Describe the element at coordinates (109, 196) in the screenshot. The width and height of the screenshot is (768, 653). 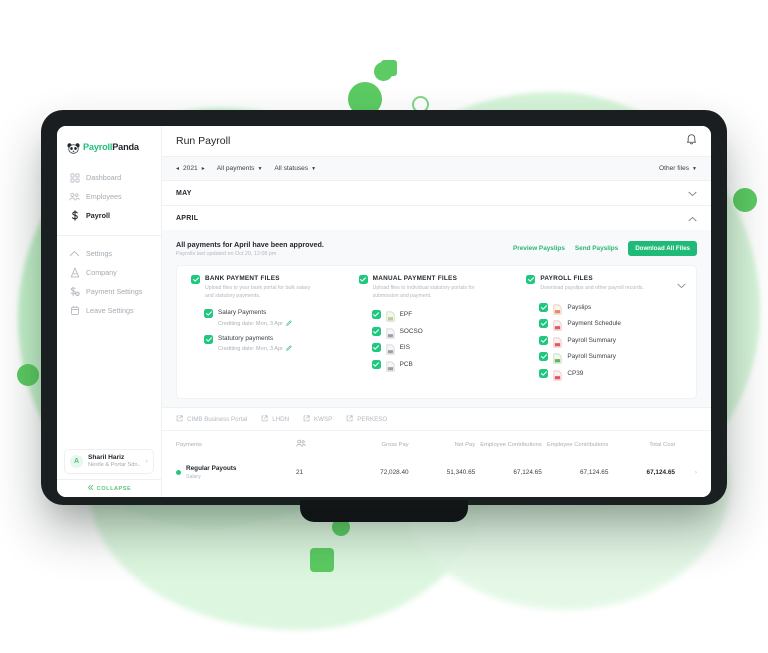
I see `sidebar-item-employees: Employees` at that location.